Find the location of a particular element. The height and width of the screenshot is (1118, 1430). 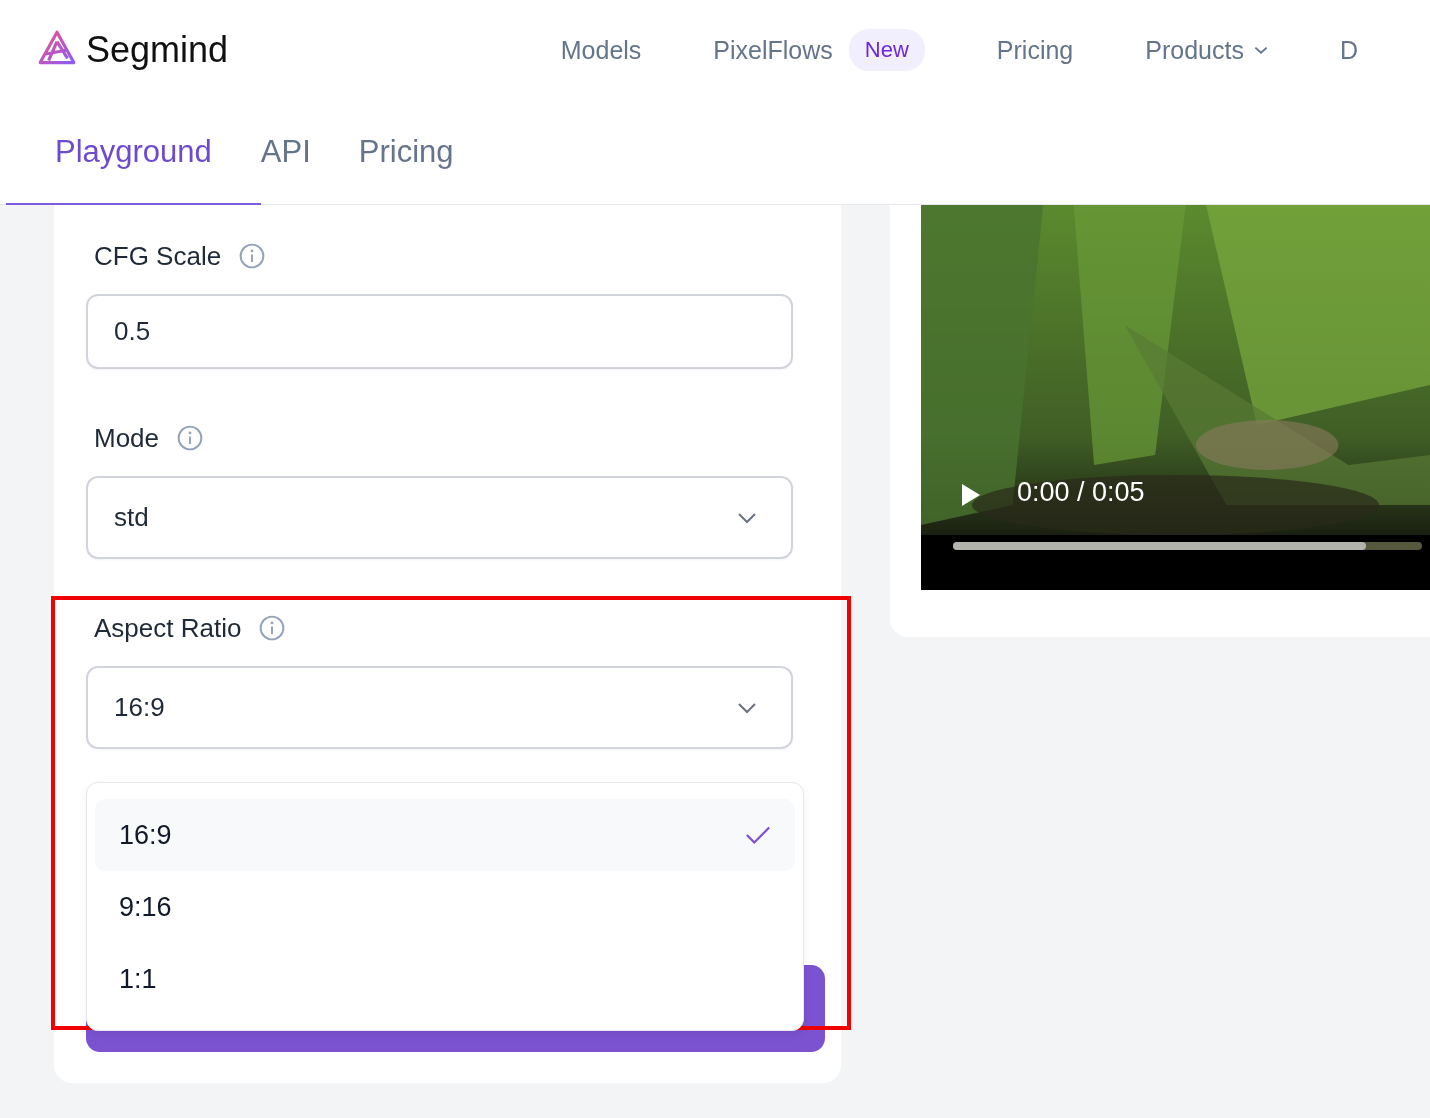

nav-link: PixelFlows is located at coordinates (773, 50).